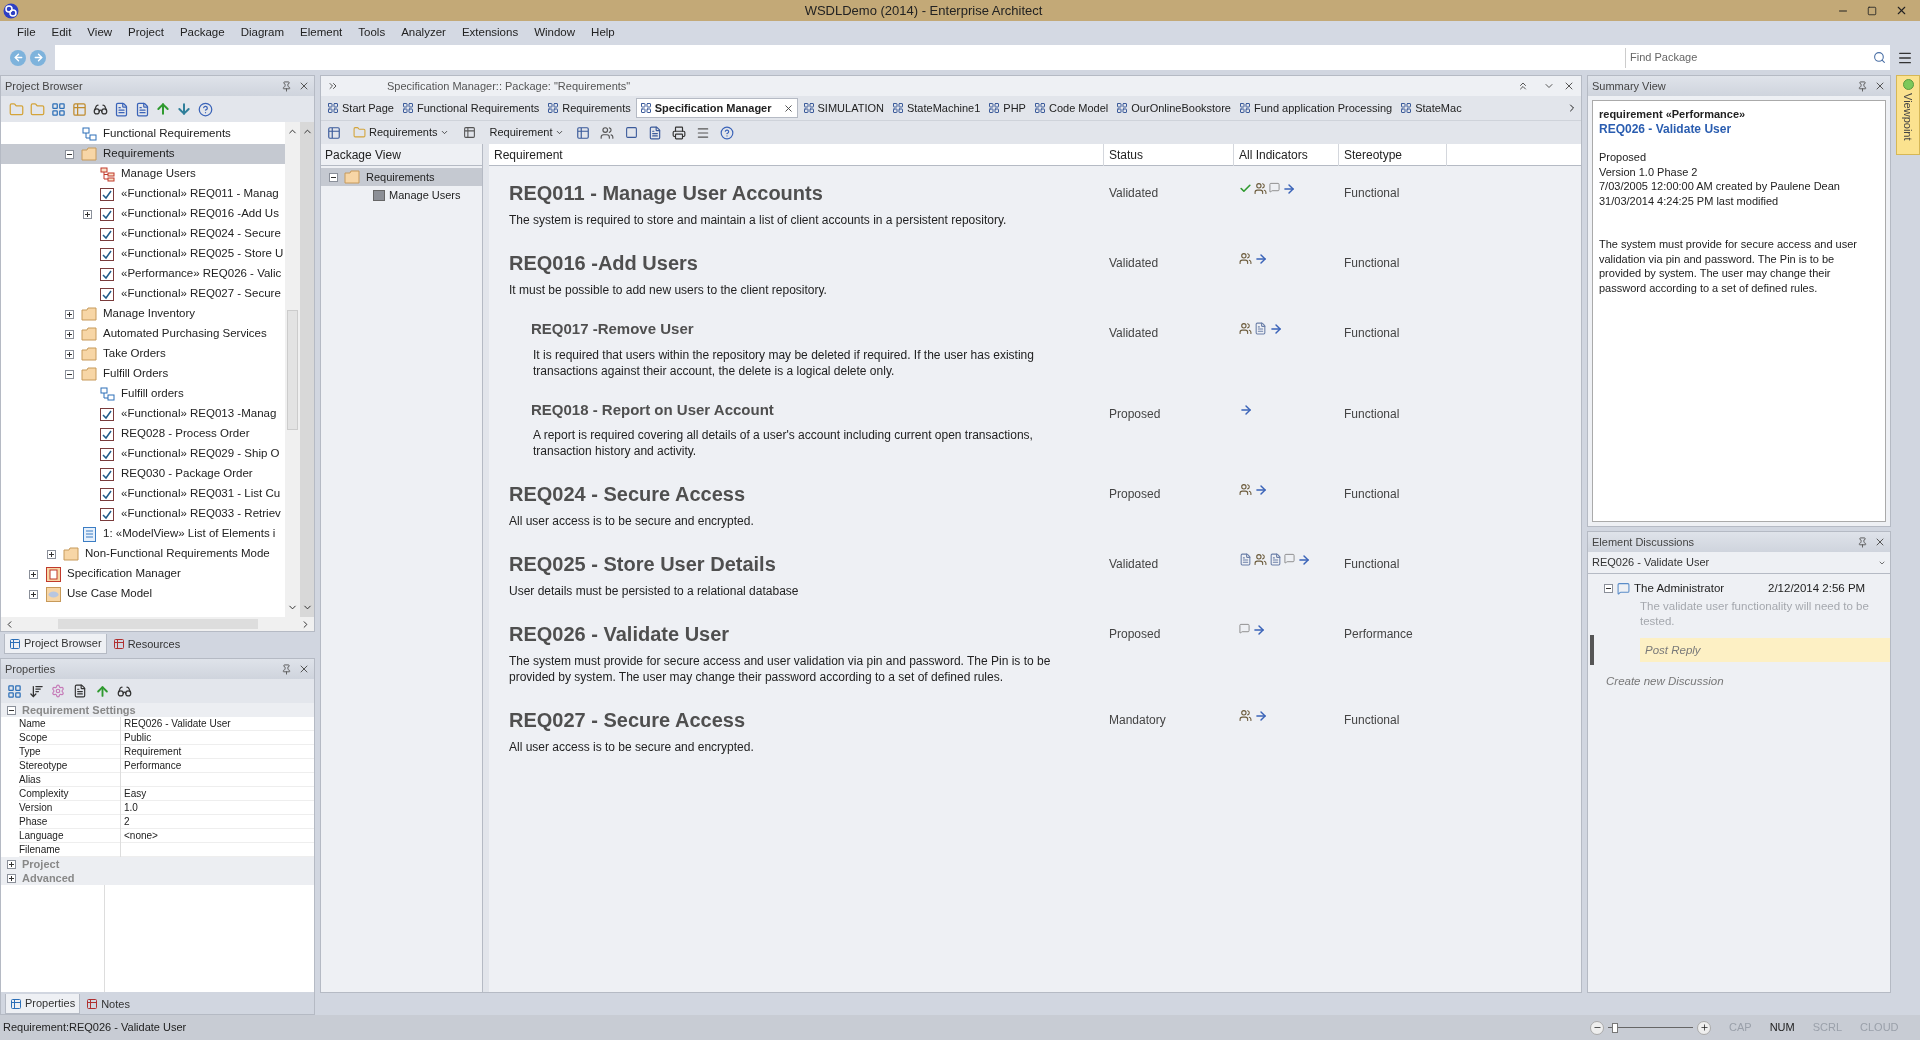  I want to click on property-value: Performance, so click(217, 766).